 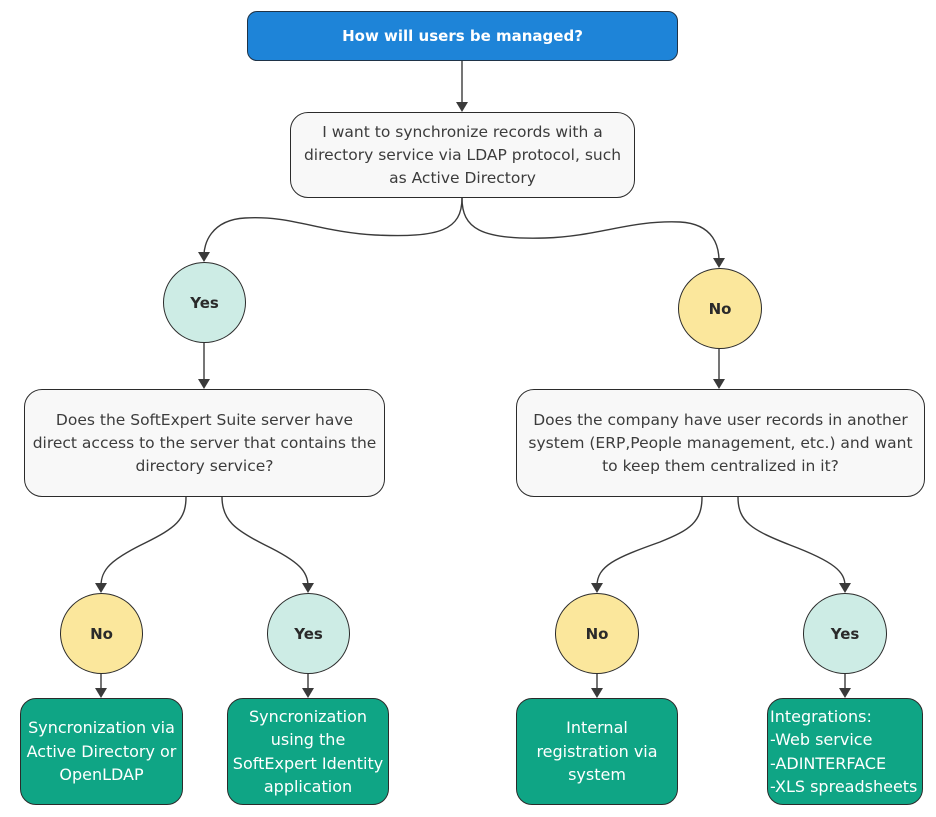 I want to click on system-no-circle: No, so click(x=597, y=633).